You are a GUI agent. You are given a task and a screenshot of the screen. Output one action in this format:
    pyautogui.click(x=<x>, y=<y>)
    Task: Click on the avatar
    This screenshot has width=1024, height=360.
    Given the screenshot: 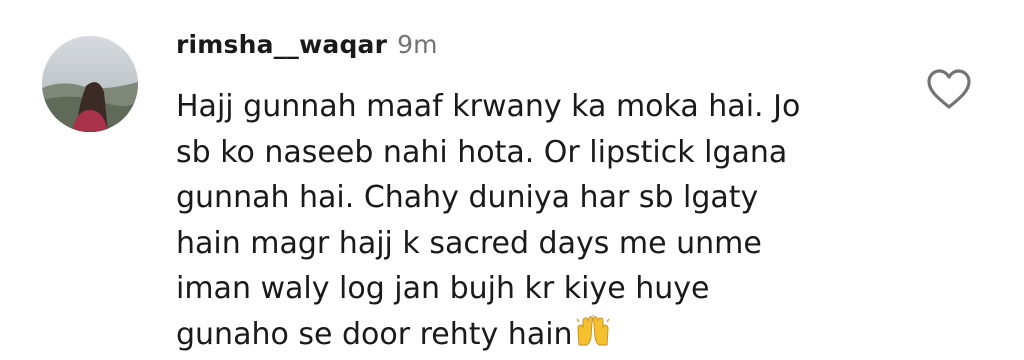 What is the action you would take?
    pyautogui.click(x=90, y=84)
    